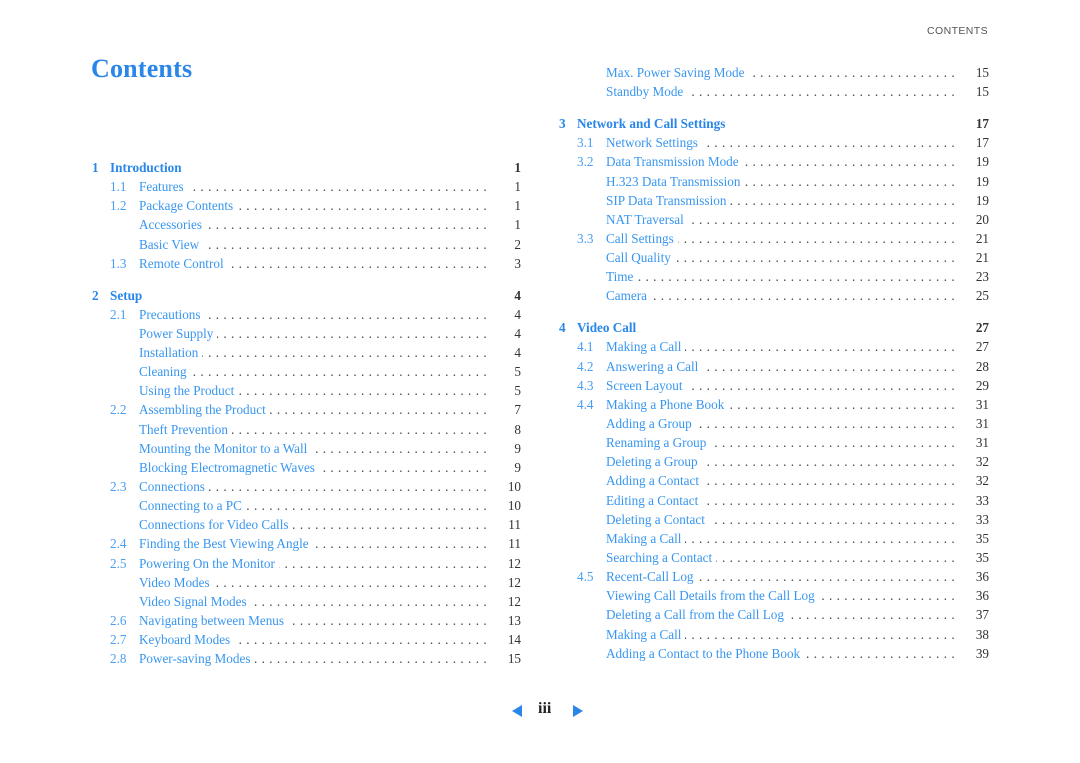 The width and height of the screenshot is (1080, 763). Describe the element at coordinates (697, 615) in the screenshot. I see `toc-entry-link: Deleting a Call from the Call Log` at that location.